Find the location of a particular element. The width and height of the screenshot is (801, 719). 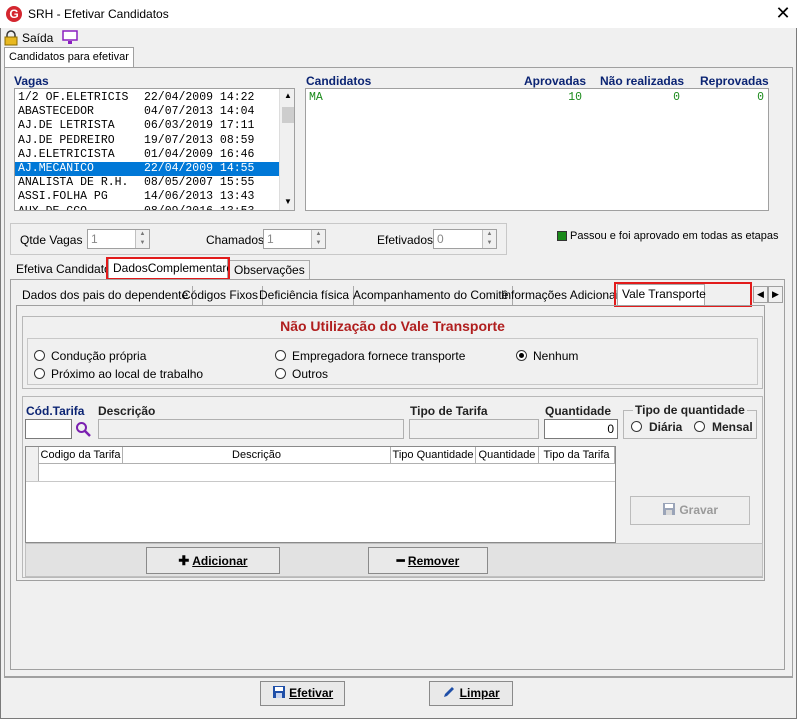

app-logo-icon: G is located at coordinates (14, 14).